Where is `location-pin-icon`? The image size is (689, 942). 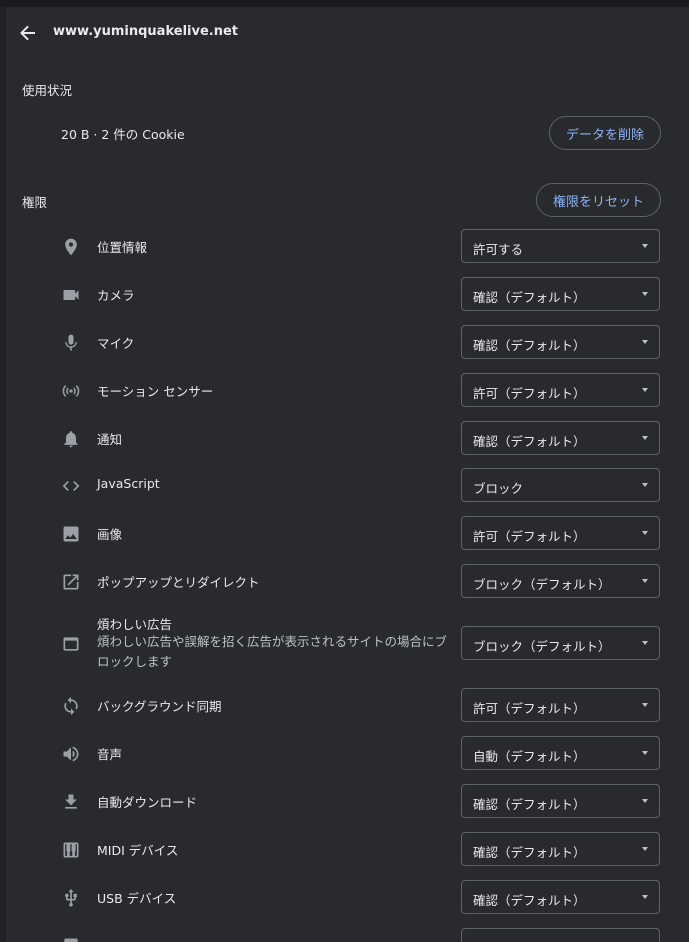
location-pin-icon is located at coordinates (71, 247).